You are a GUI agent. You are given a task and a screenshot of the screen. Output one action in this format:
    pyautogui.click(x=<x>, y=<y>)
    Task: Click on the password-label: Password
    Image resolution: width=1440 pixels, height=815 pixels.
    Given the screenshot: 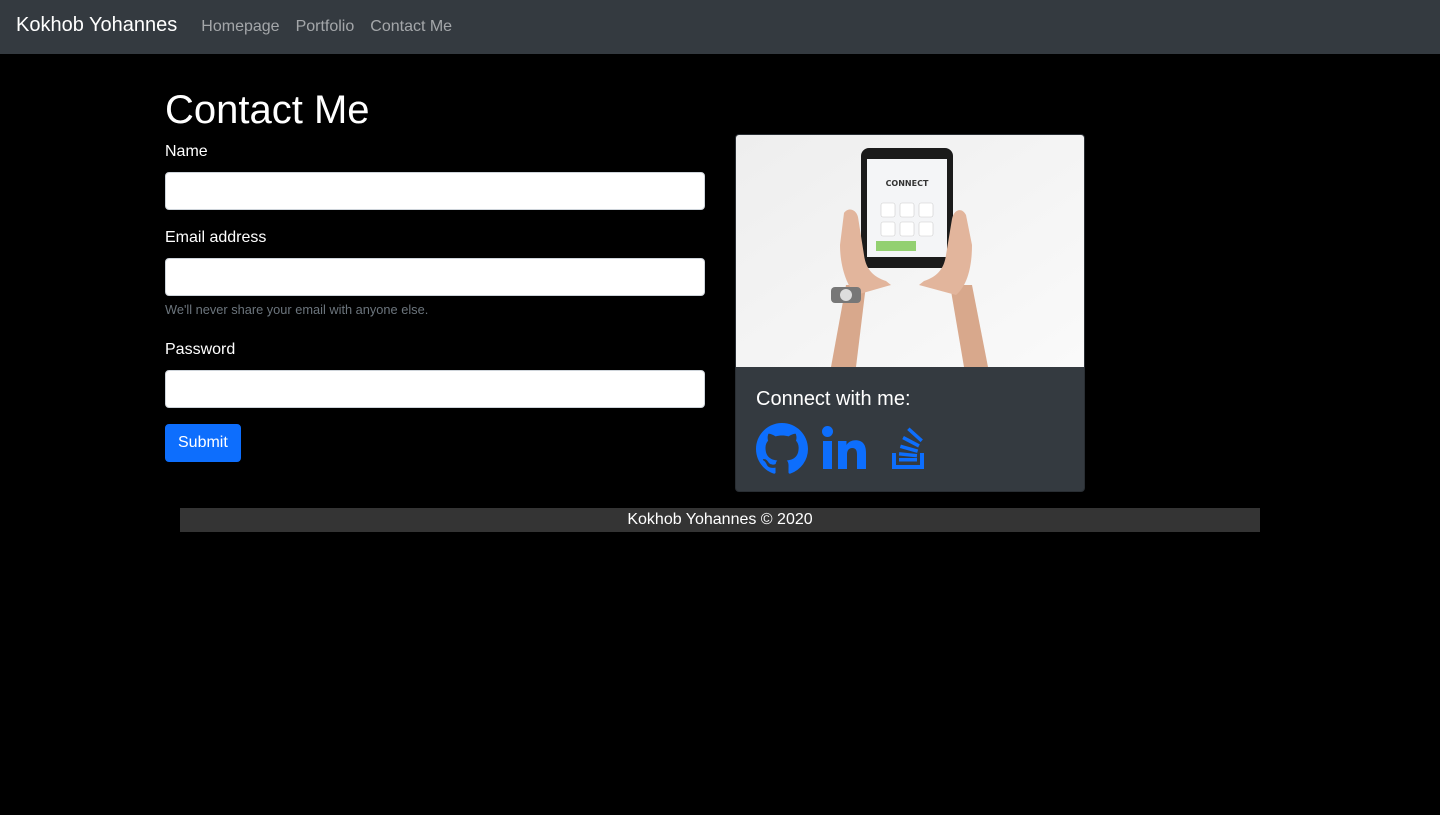 What is the action you would take?
    pyautogui.click(x=200, y=349)
    